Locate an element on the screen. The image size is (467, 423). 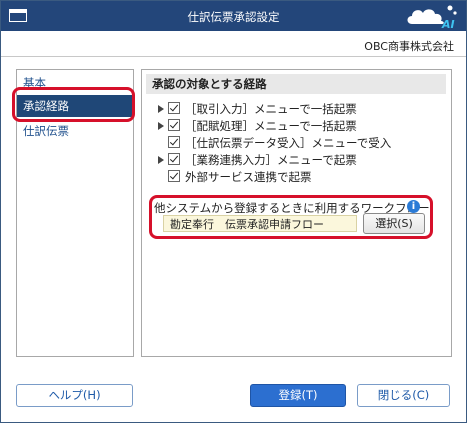
route-label: ［仕訳伝票データ受入］メニューで受入 is located at coordinates (288, 143).